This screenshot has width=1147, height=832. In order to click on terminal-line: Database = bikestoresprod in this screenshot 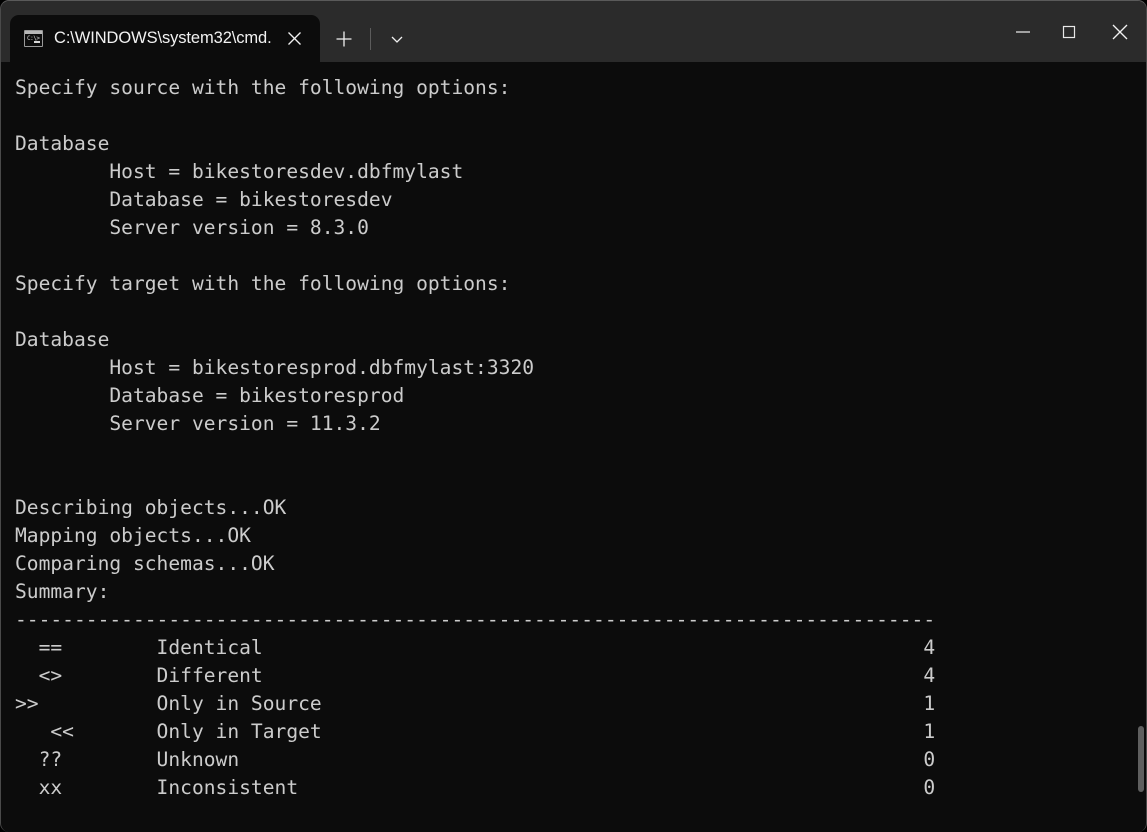, I will do `click(210, 395)`.